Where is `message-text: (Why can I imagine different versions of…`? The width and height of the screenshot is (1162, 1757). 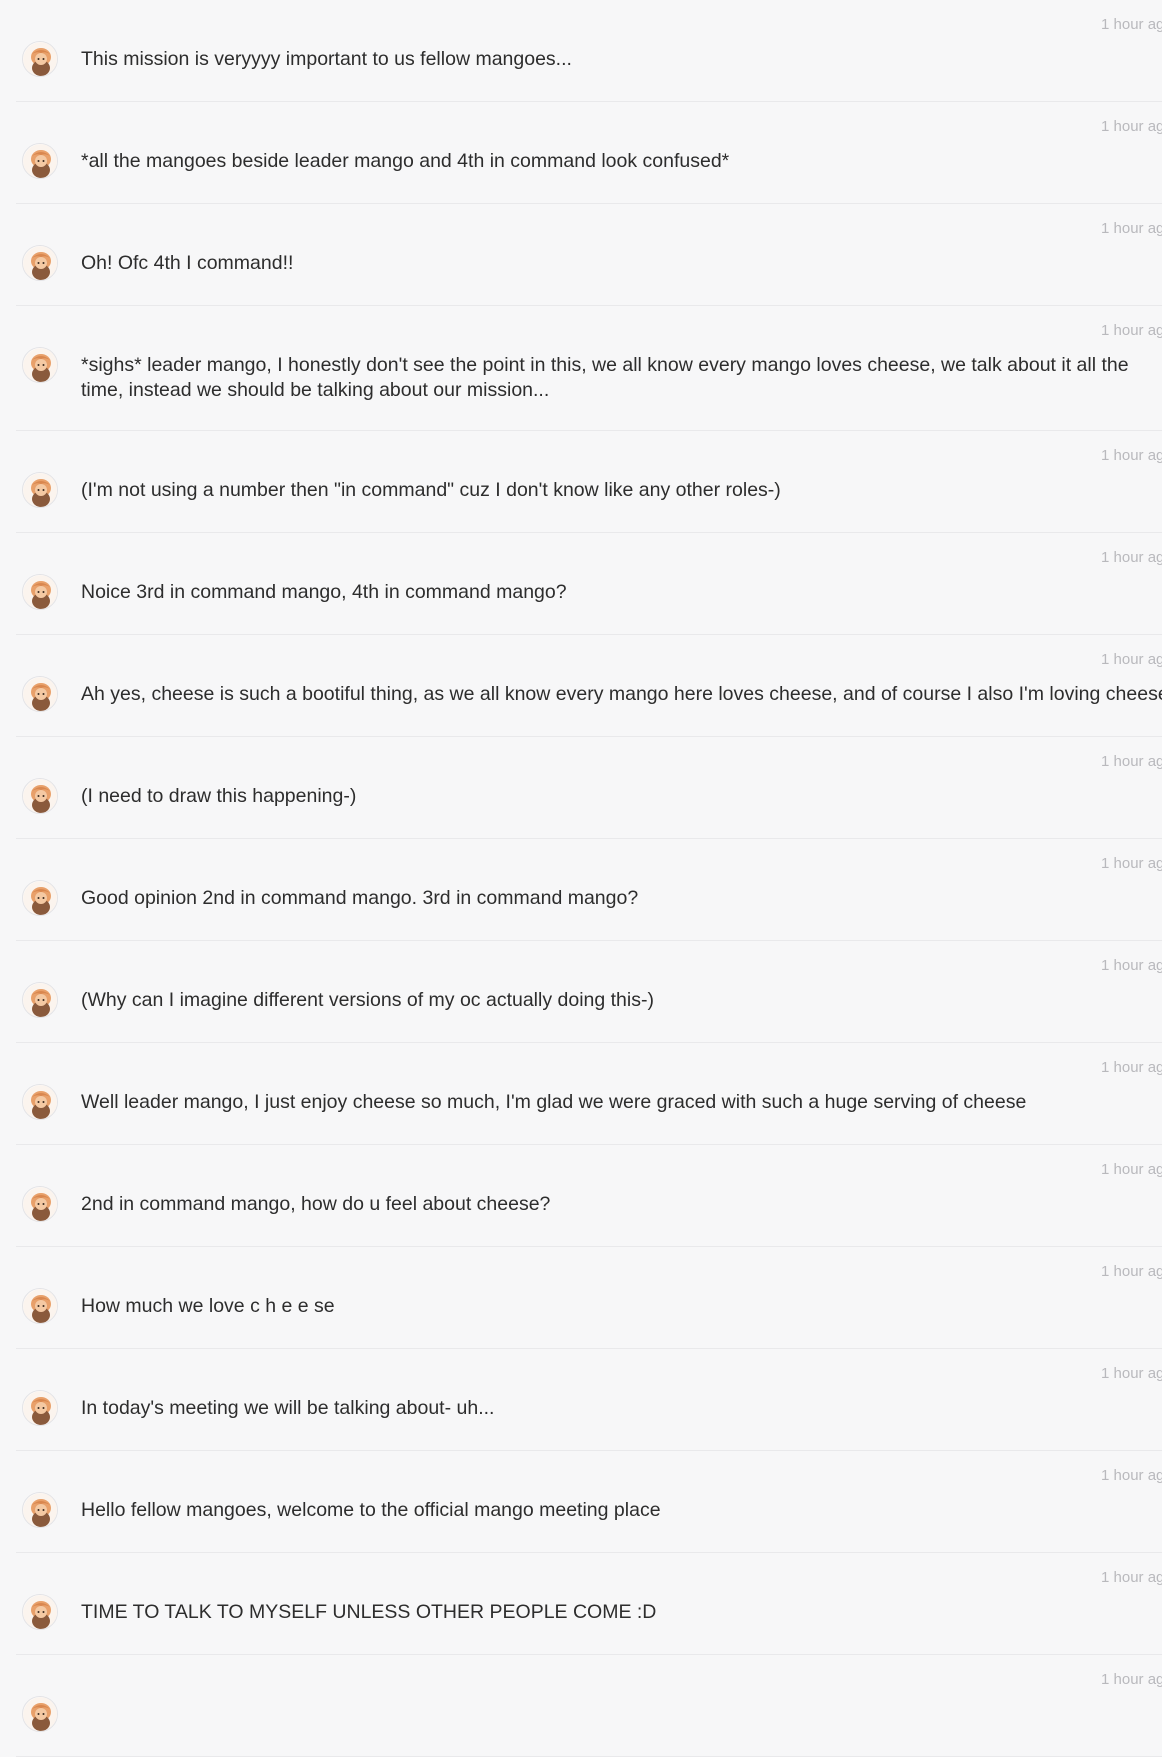
message-text: (Why can I imagine different versions of… is located at coordinates (367, 1000).